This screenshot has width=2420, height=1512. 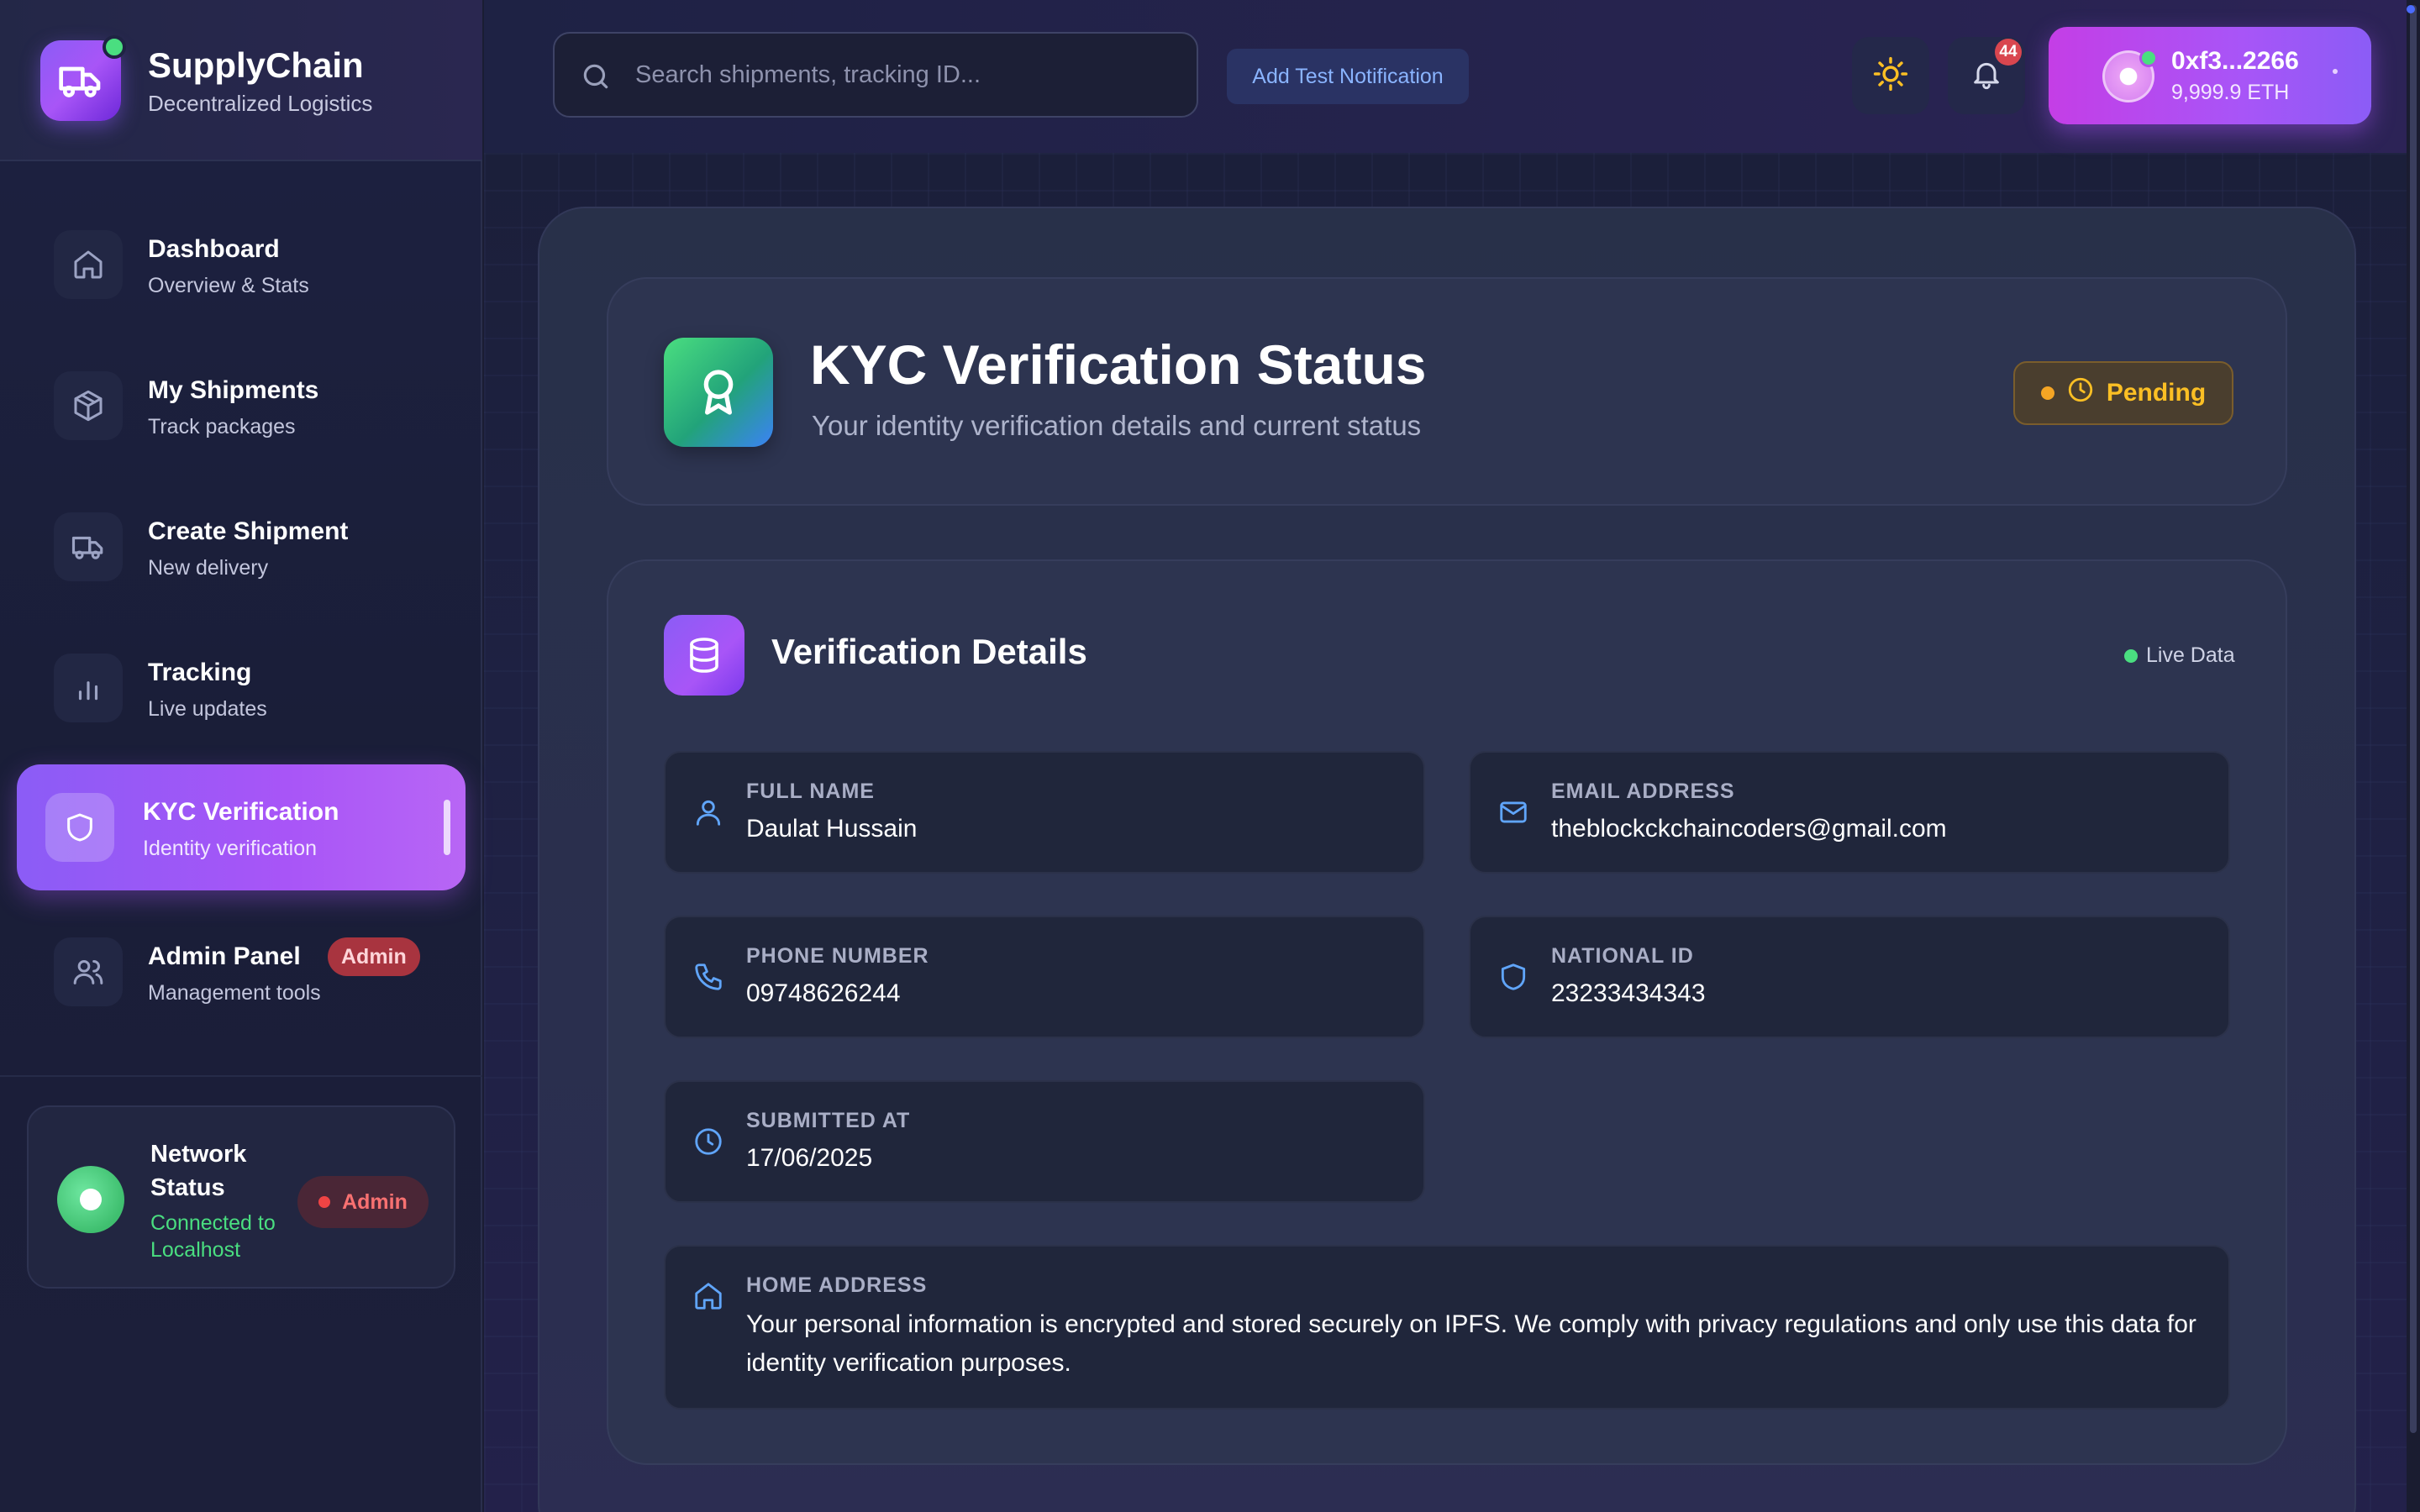 What do you see at coordinates (241, 827) in the screenshot?
I see `sidebar-item-kyc-verification: KYC Verification Identity verification` at bounding box center [241, 827].